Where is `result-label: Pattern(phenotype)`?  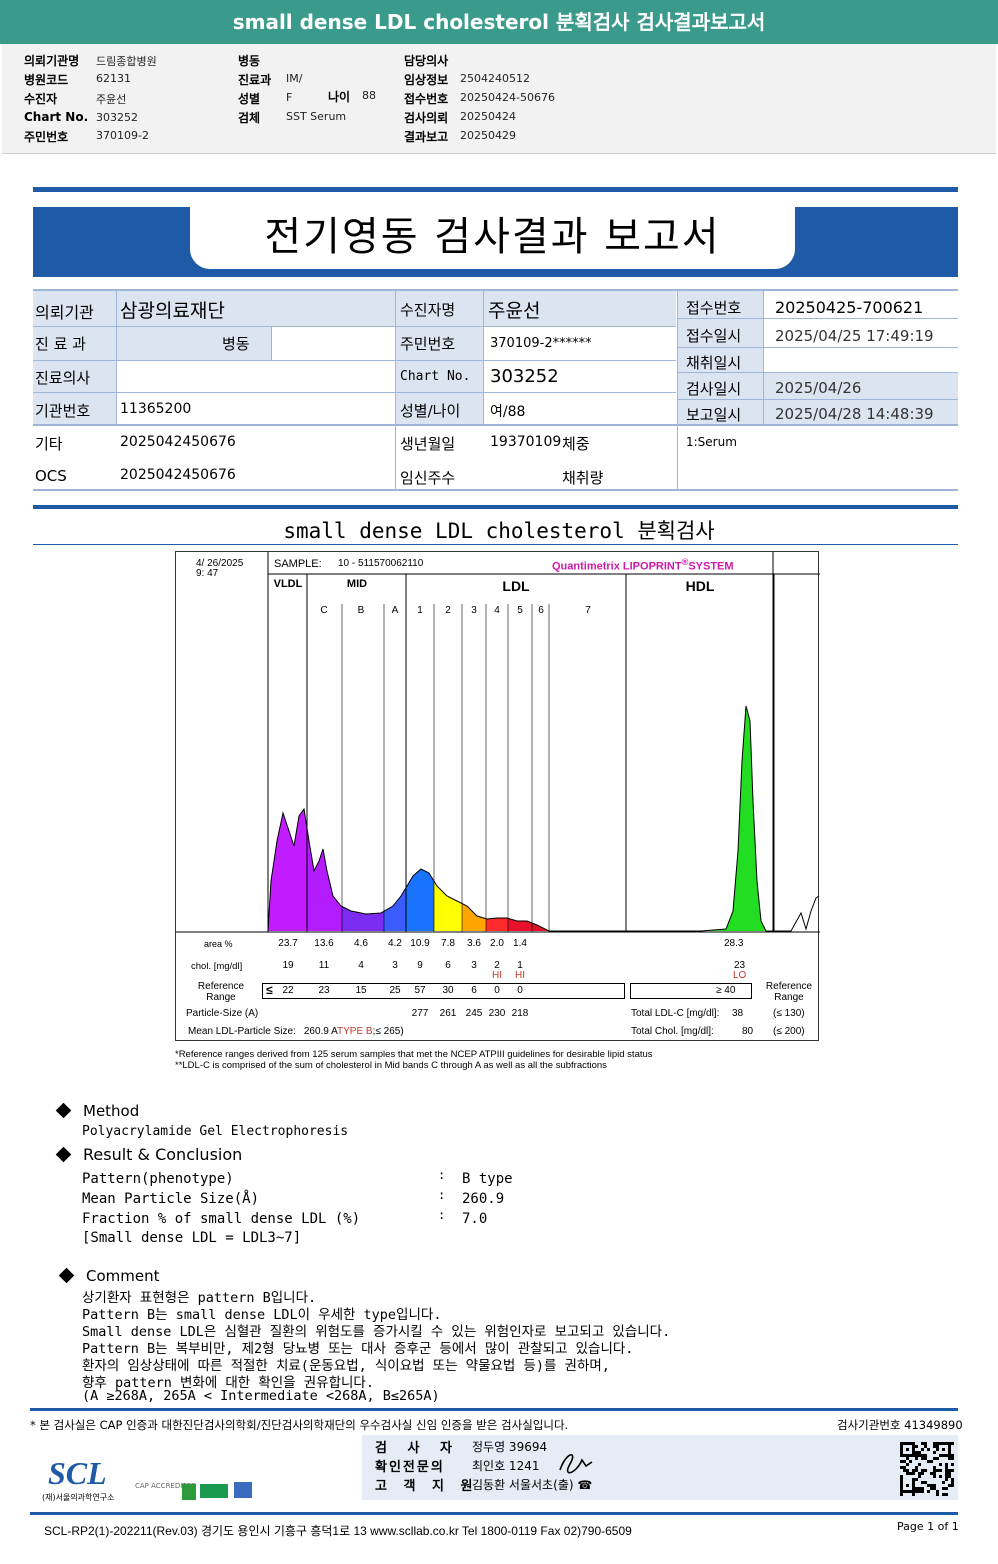 result-label: Pattern(phenotype) is located at coordinates (158, 1179).